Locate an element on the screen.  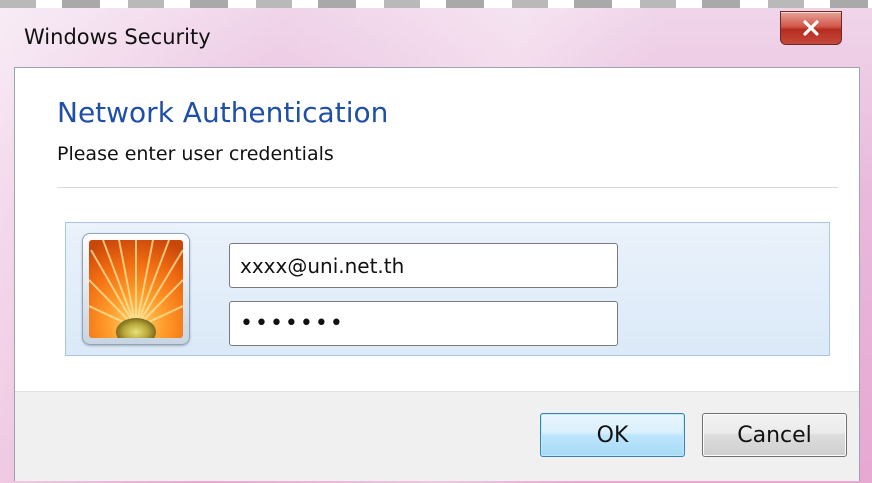
password-field: ••••••• is located at coordinates (423, 323).